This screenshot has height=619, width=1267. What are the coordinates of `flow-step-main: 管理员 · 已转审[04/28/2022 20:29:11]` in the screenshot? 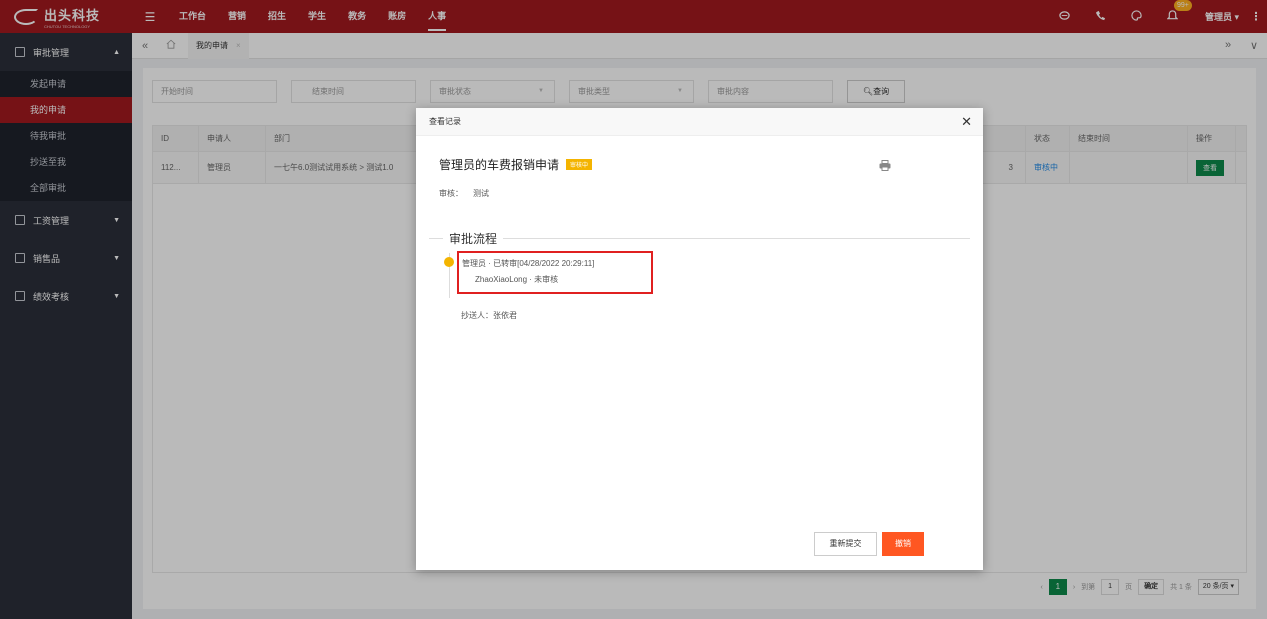 It's located at (528, 263).